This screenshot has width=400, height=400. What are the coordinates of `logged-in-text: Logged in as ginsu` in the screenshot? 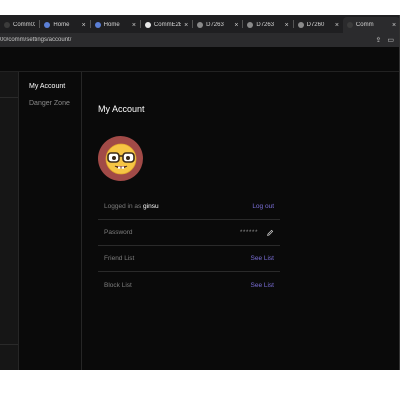 It's located at (131, 206).